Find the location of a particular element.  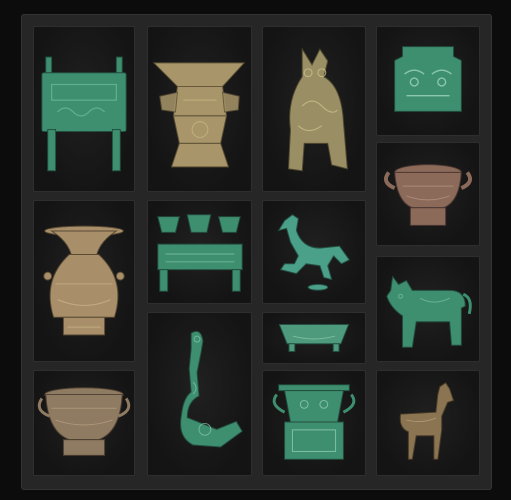

bronze-owl-zun-icon is located at coordinates (317, 109).